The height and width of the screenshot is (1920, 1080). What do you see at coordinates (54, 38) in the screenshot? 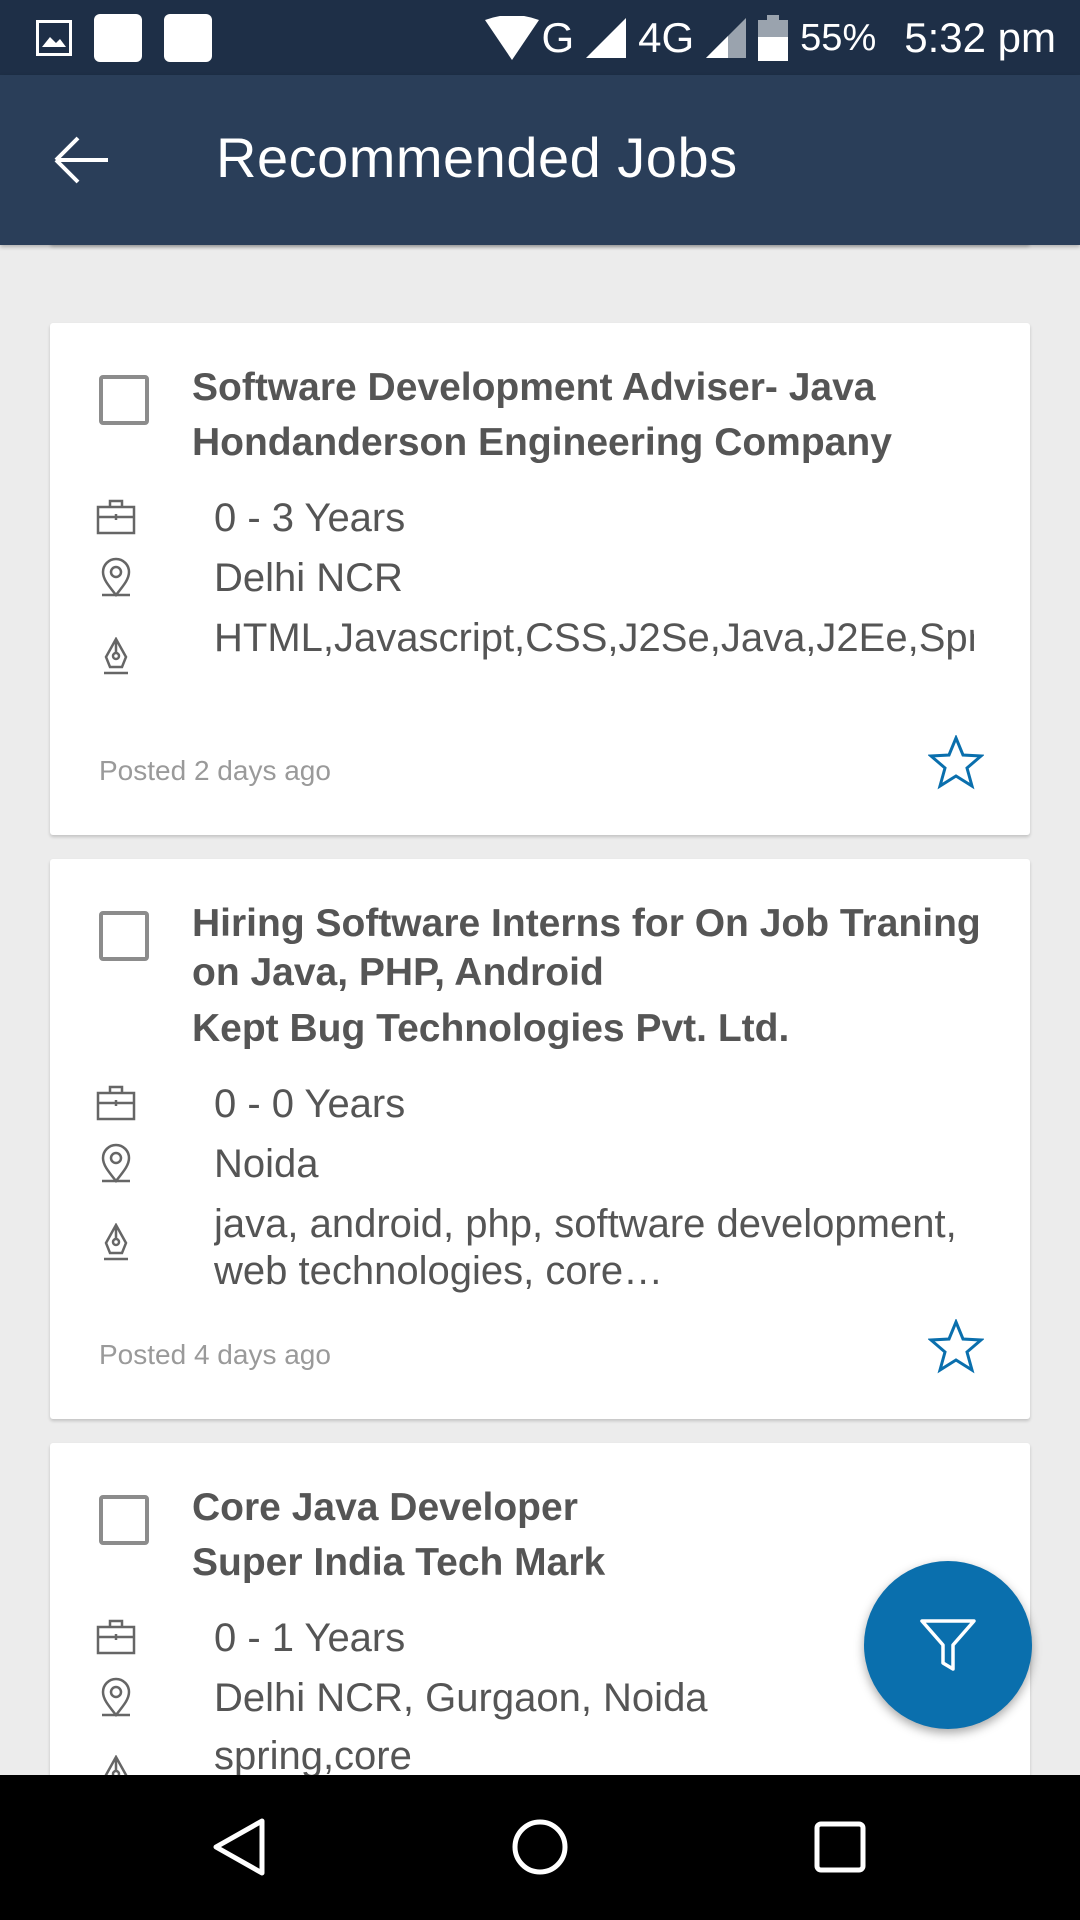
I see `gallery-notification-icon` at bounding box center [54, 38].